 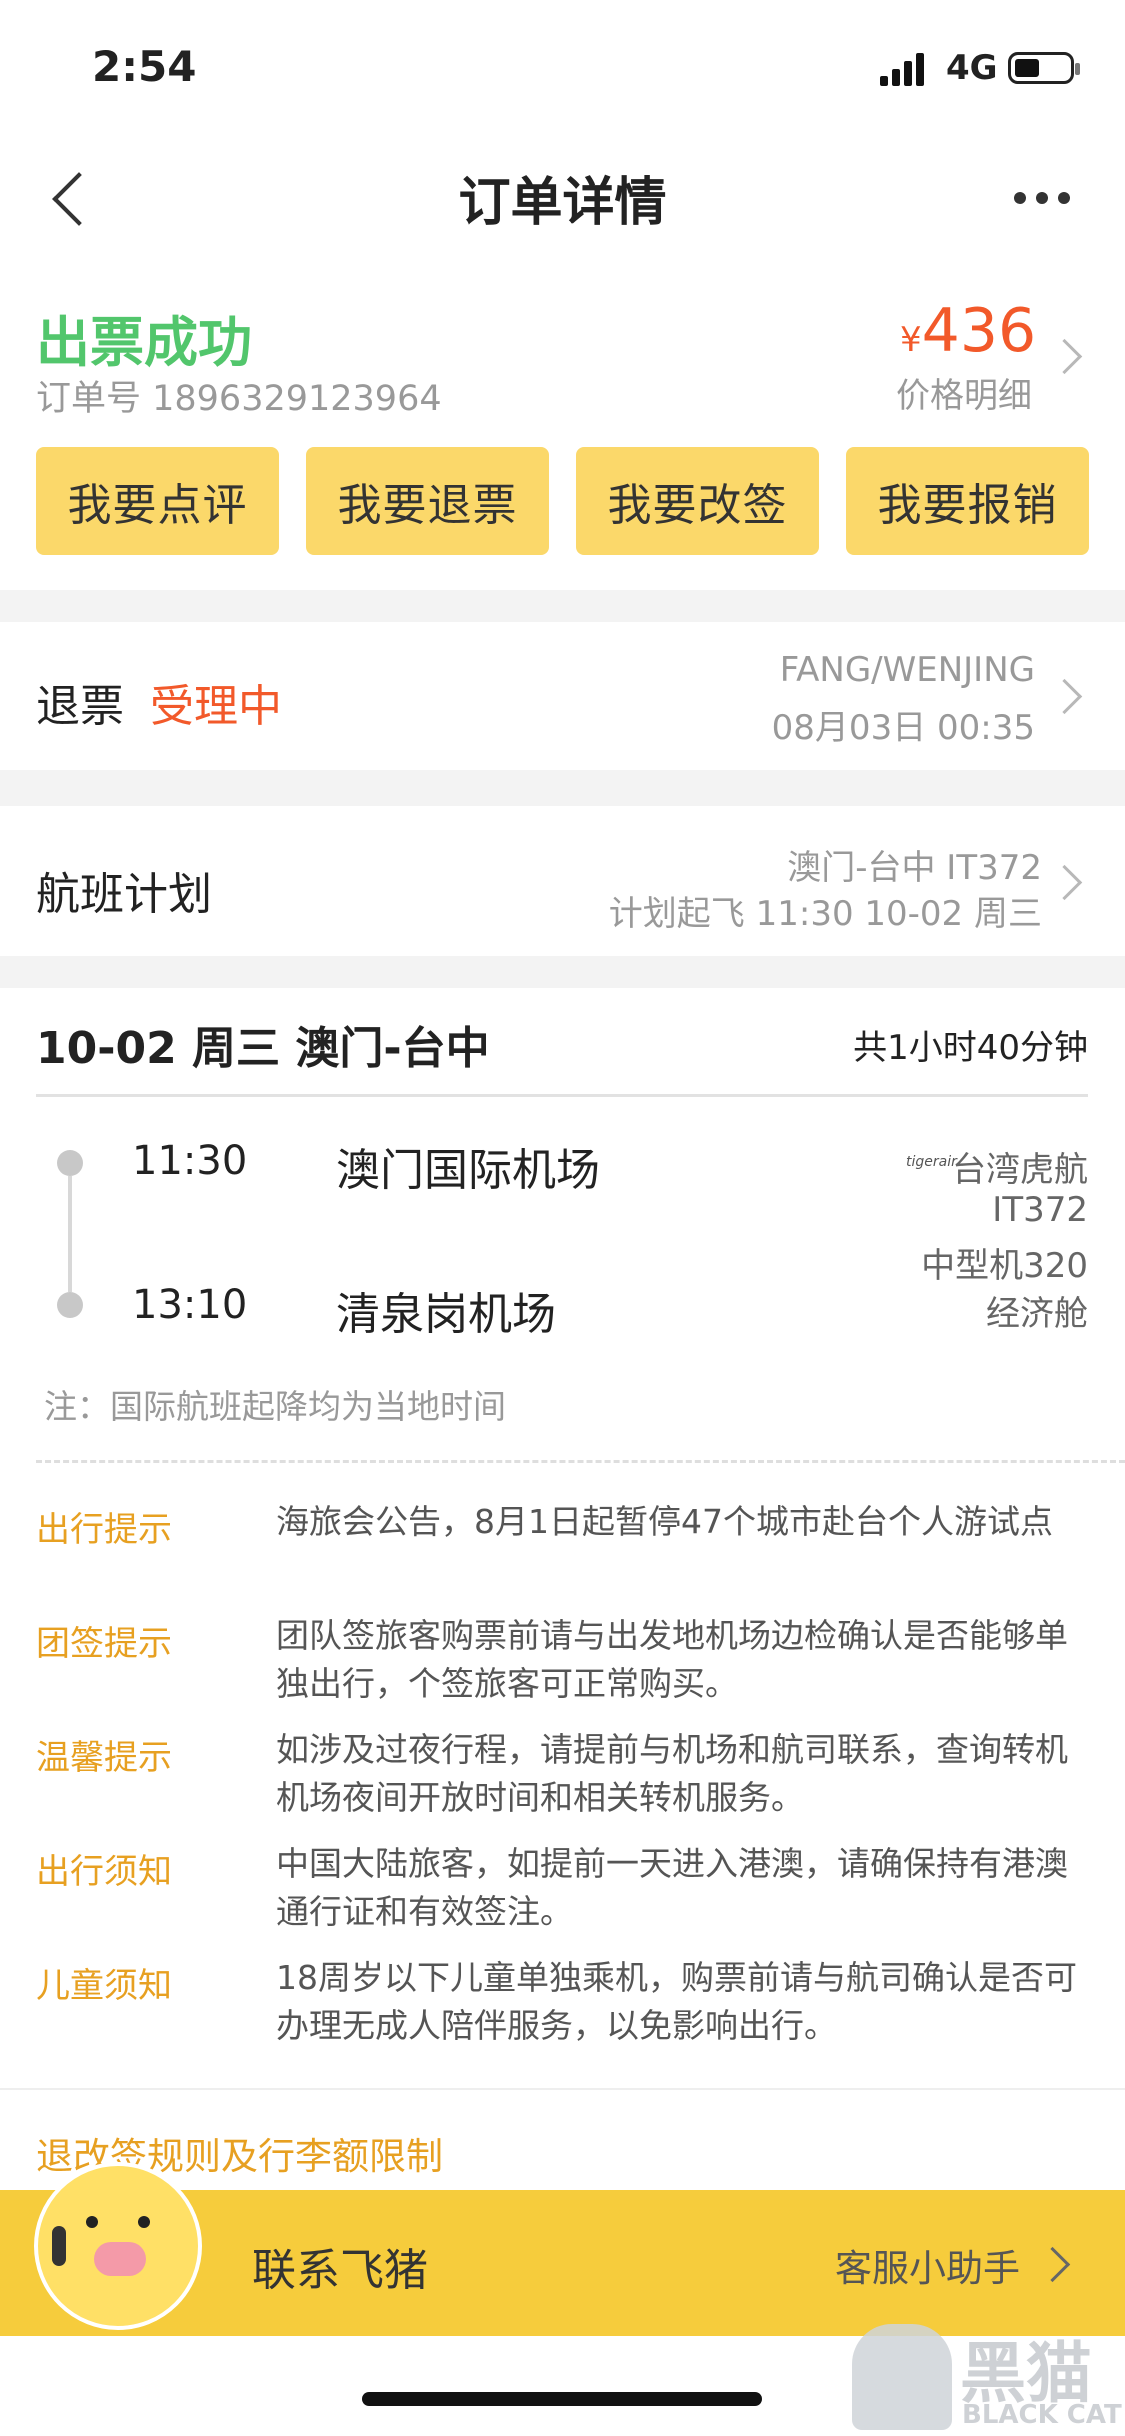 What do you see at coordinates (427, 501) in the screenshot?
I see `refund-button: 我要退票` at bounding box center [427, 501].